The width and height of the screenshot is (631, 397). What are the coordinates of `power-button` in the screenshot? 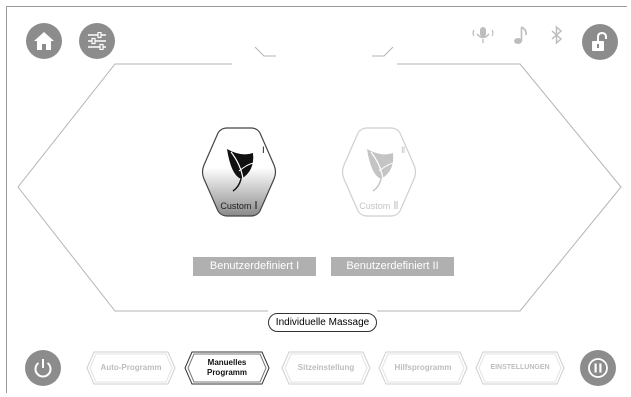 It's located at (43, 368).